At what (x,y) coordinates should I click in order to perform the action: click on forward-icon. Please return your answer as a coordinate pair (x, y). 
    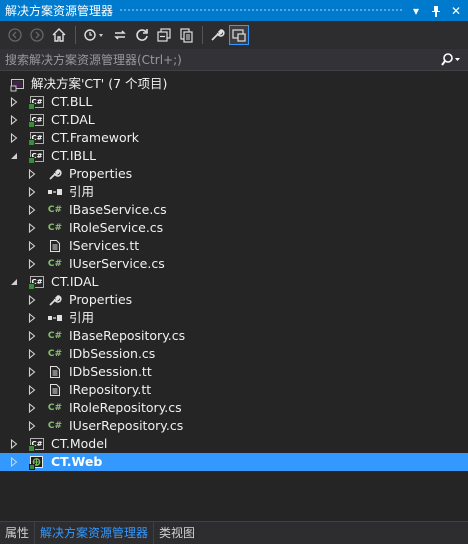
    Looking at the image, I should click on (37, 35).